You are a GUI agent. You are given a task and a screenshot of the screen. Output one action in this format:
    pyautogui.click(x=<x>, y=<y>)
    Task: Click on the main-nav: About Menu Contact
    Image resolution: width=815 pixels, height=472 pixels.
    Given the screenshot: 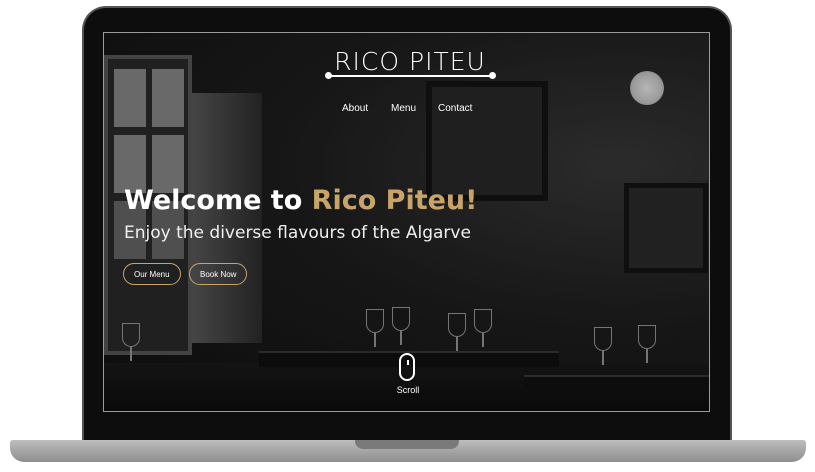 What is the action you would take?
    pyautogui.click(x=406, y=112)
    